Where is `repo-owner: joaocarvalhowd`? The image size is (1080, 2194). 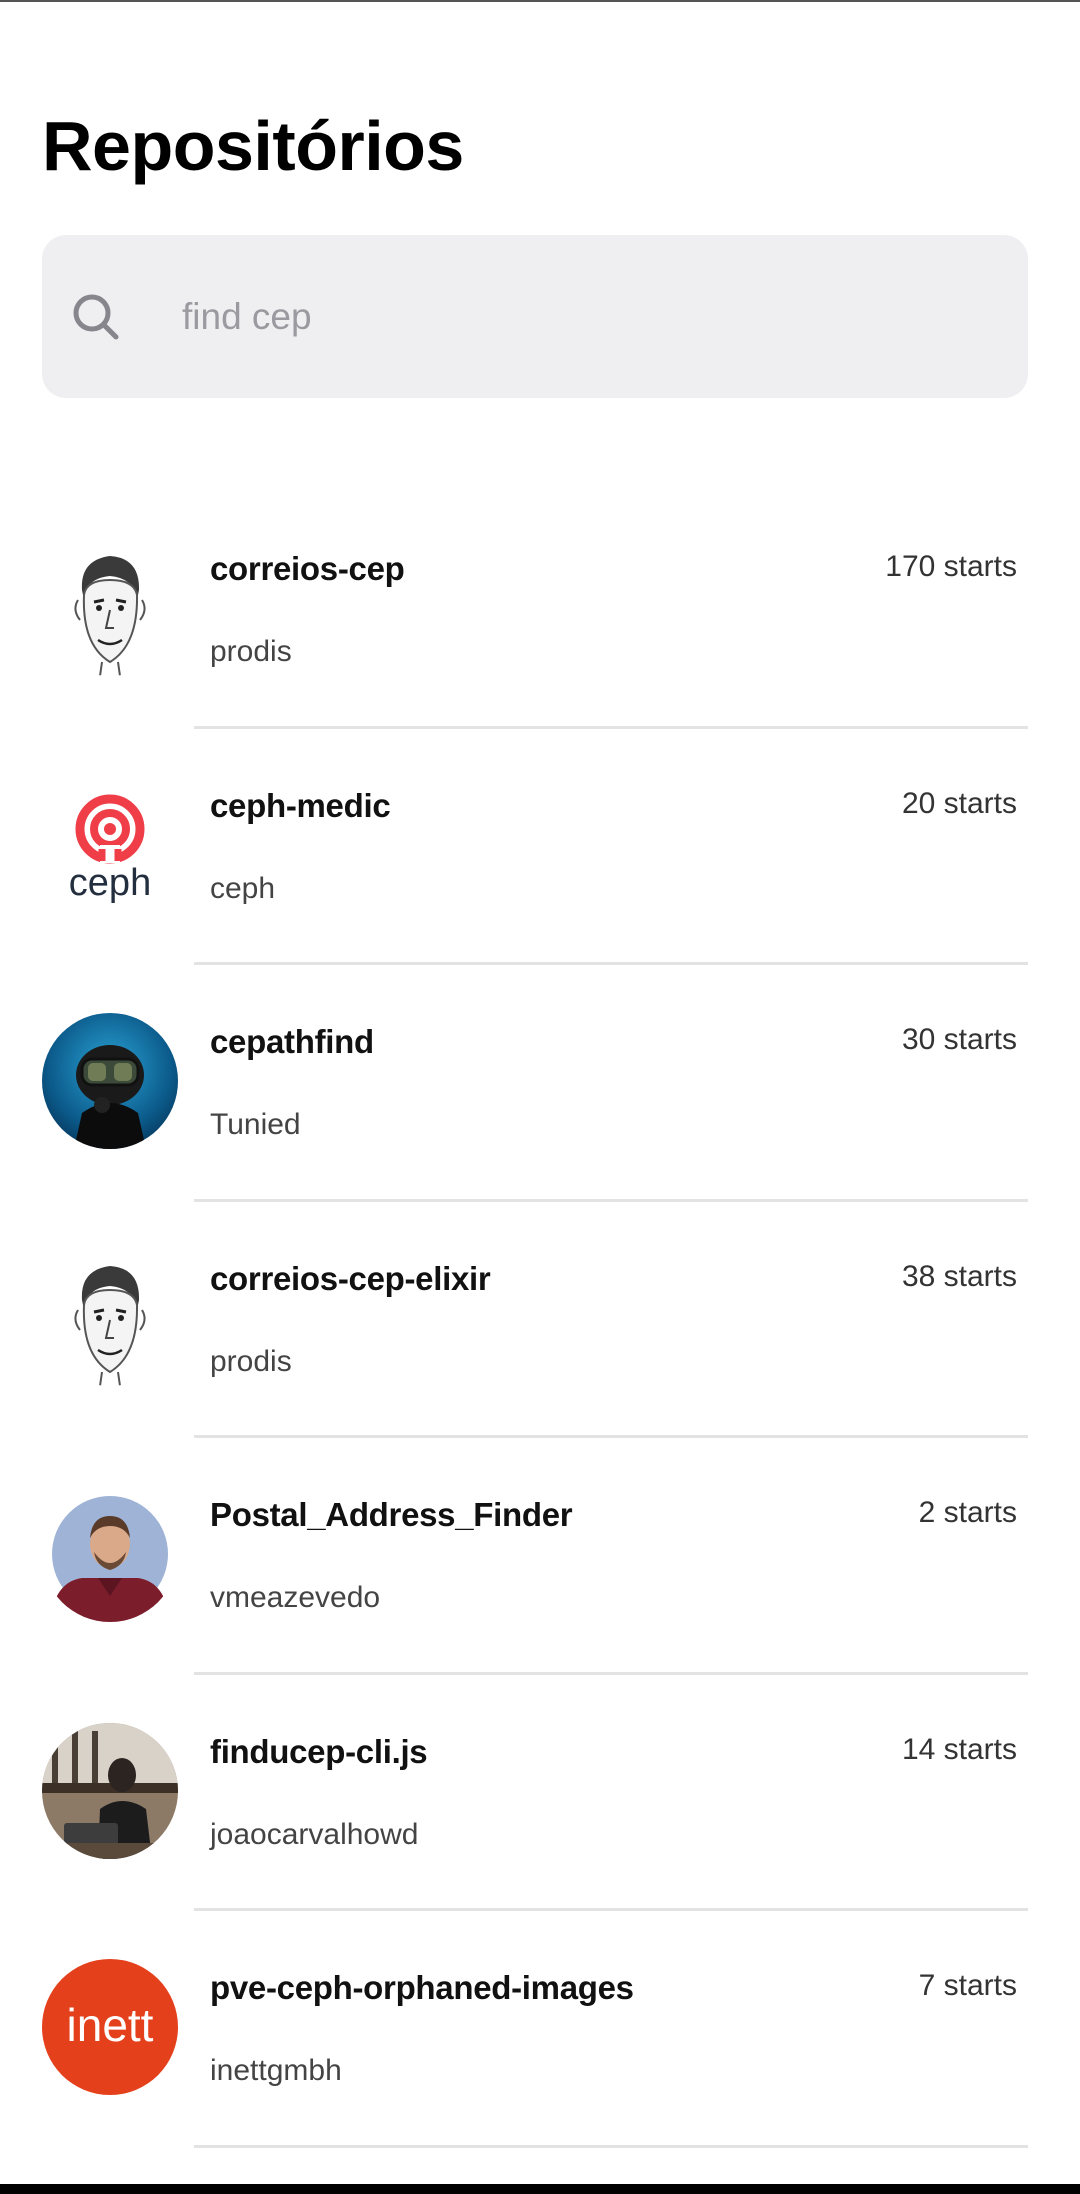
repo-owner: joaocarvalhowd is located at coordinates (314, 1834).